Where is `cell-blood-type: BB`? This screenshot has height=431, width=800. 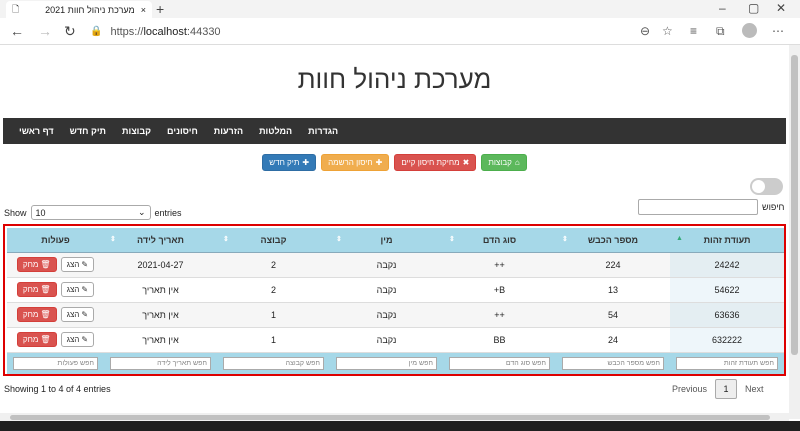 cell-blood-type: BB is located at coordinates (499, 340).